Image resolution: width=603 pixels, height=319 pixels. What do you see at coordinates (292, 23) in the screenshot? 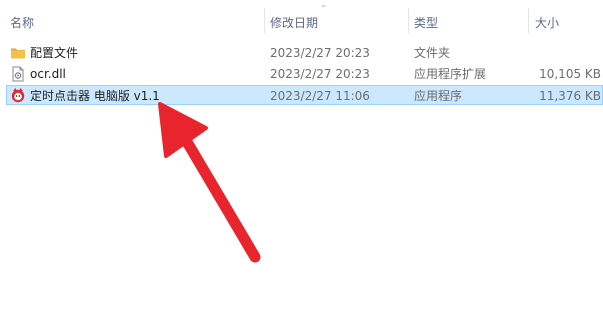
I see `column-modified-header: 修改日期` at bounding box center [292, 23].